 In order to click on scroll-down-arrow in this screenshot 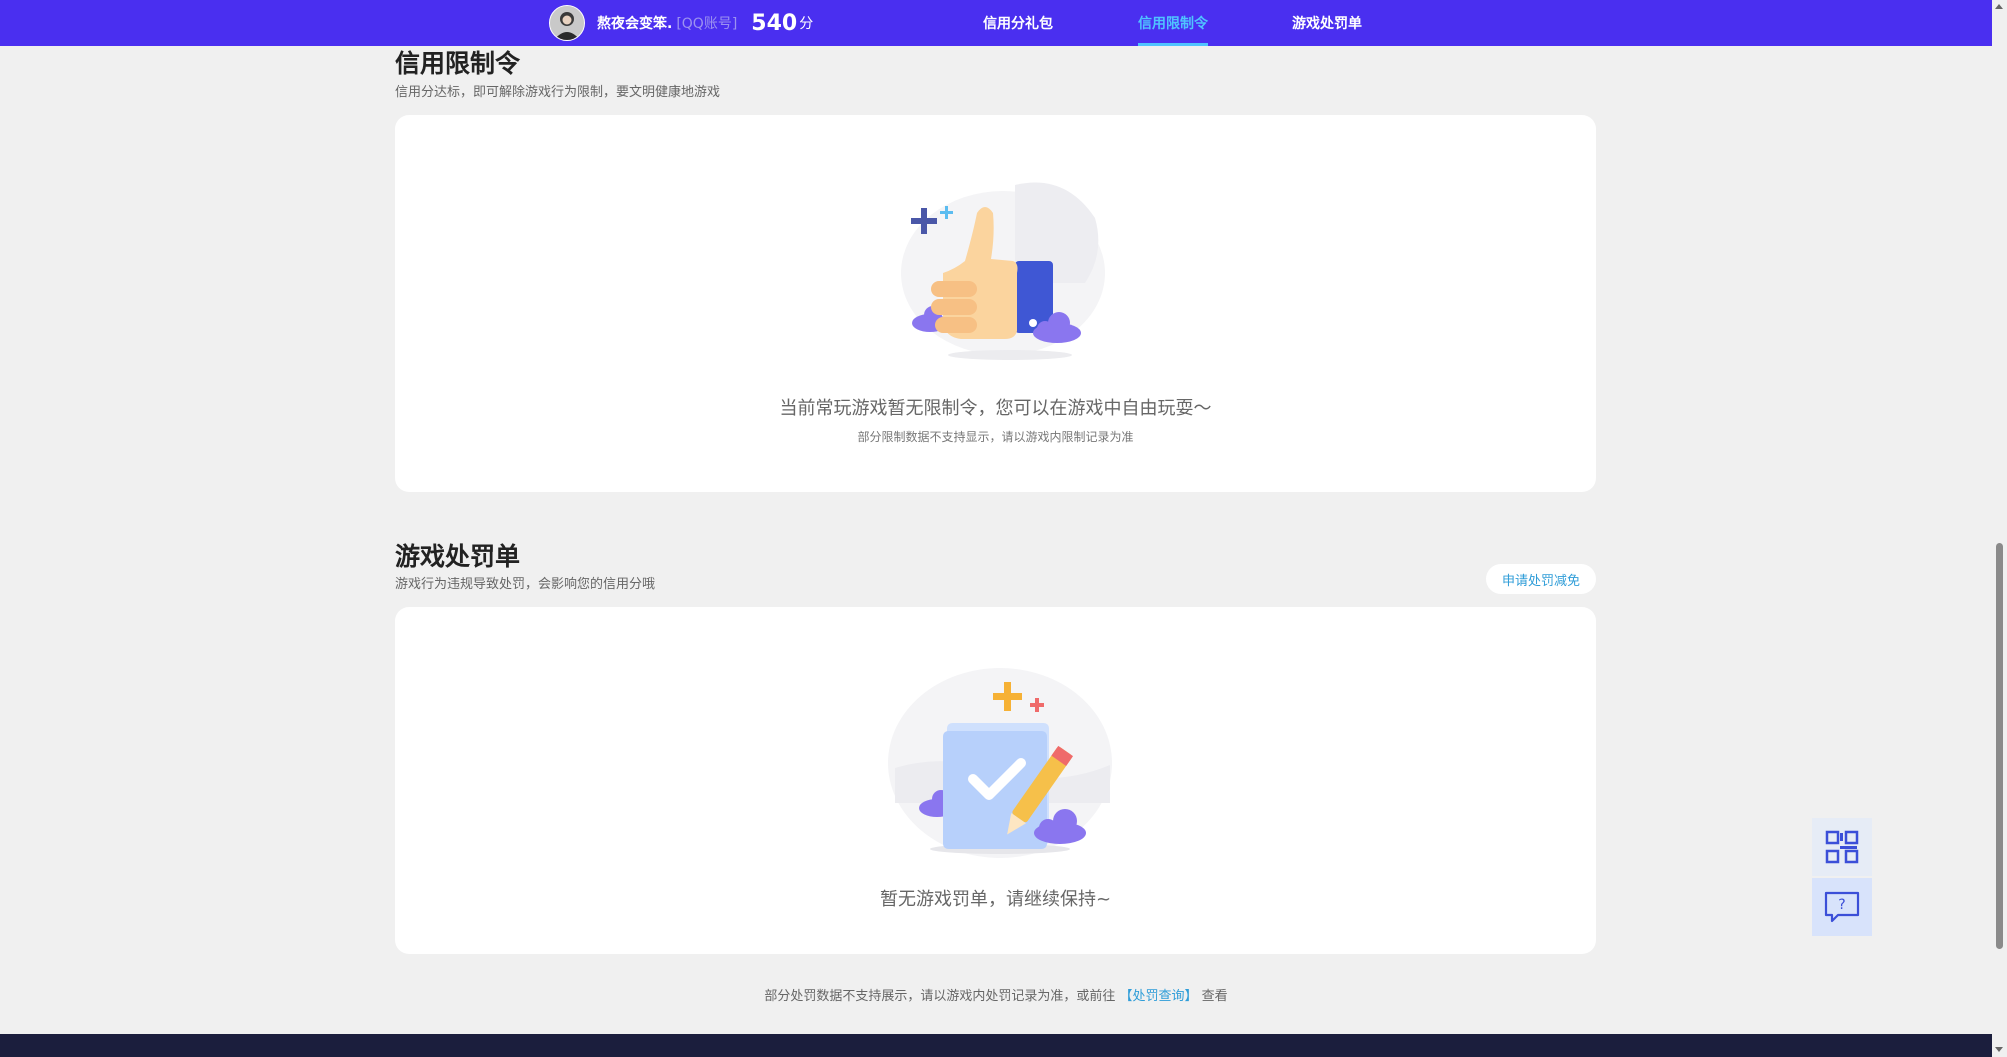, I will do `click(1999, 1049)`.